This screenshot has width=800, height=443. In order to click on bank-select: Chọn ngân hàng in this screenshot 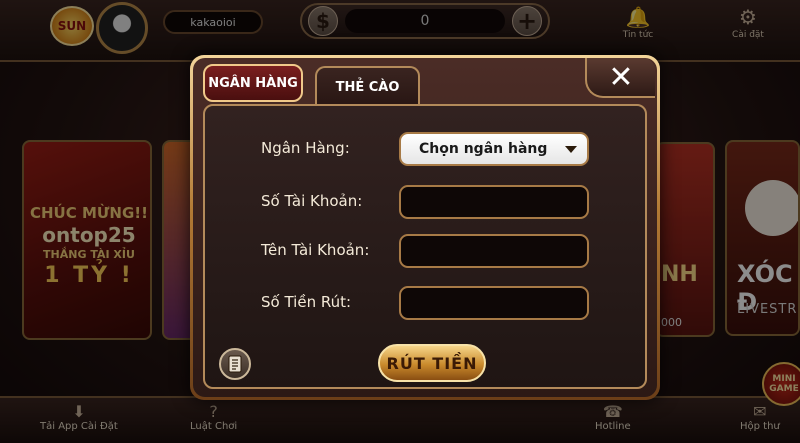, I will do `click(494, 149)`.